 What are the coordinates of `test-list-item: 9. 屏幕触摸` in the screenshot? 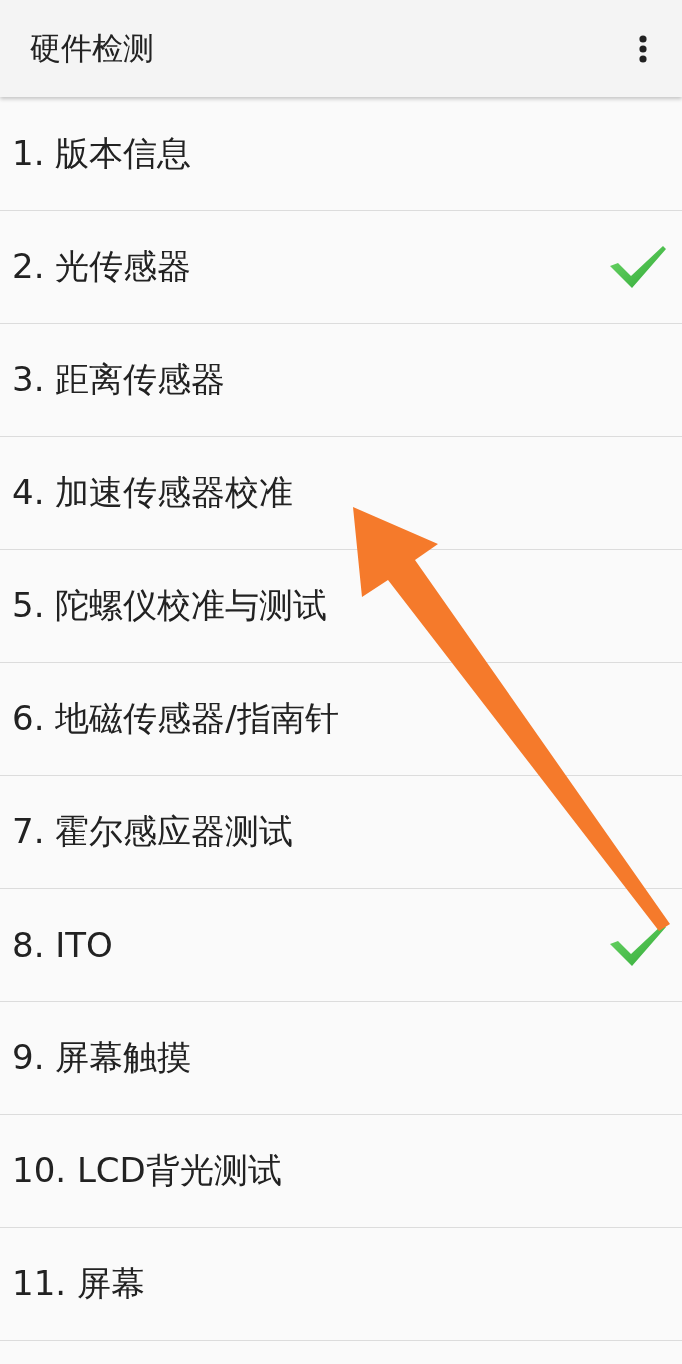 It's located at (341, 1058).